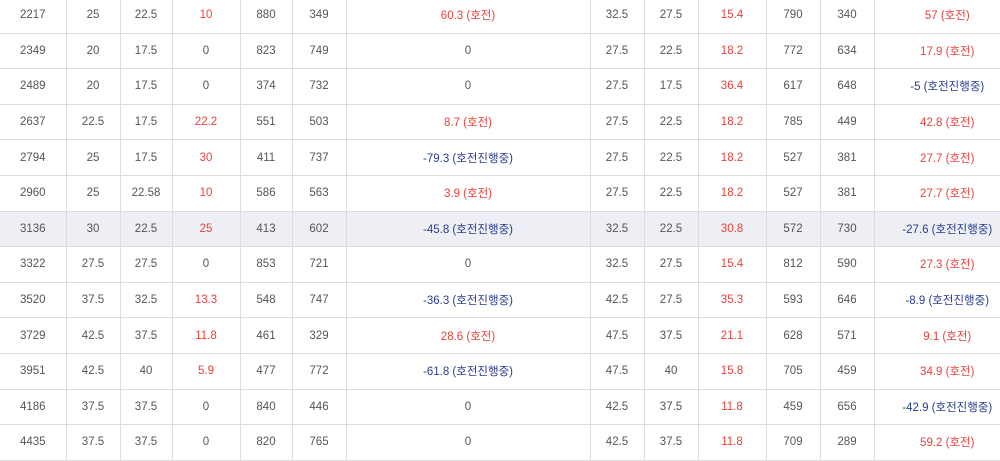 The image size is (1000, 461). Describe the element at coordinates (33, 407) in the screenshot. I see `cell-id: 4186` at that location.